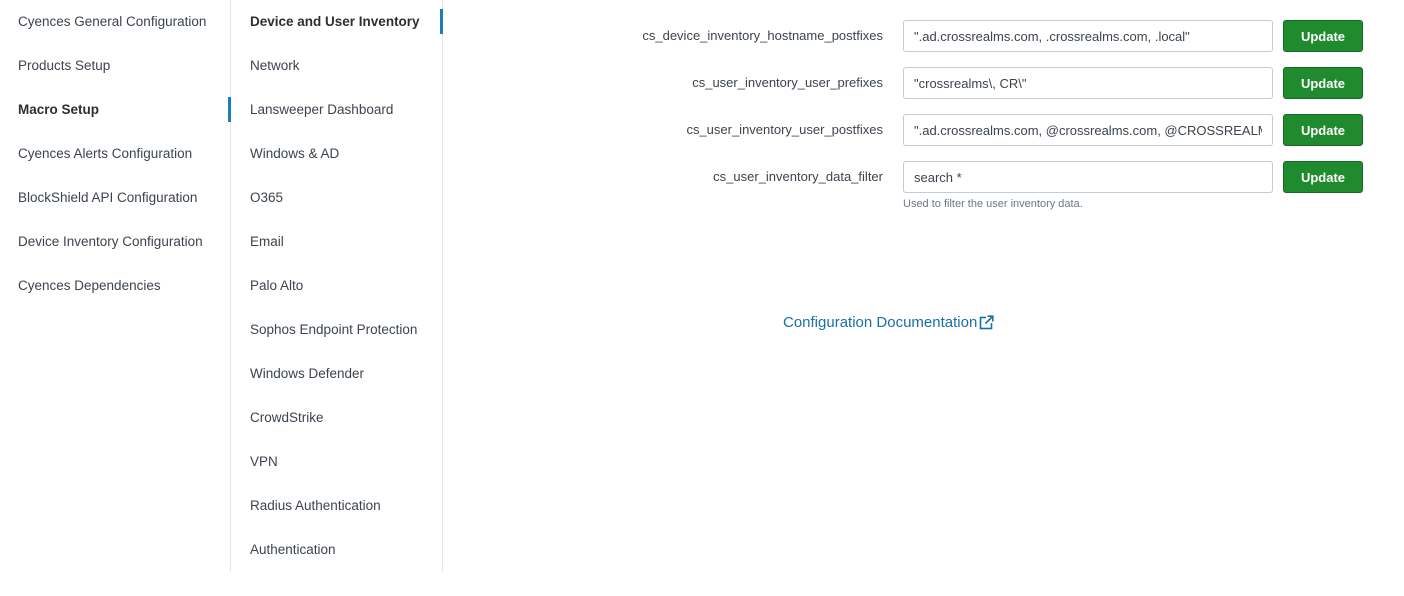  I want to click on field-label: cs_user_inventory_user_prefixes, so click(787, 82).